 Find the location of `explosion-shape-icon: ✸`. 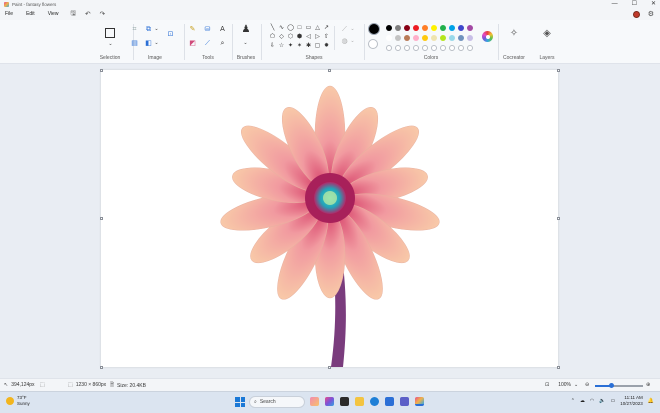

explosion-shape-icon: ✸ is located at coordinates (326, 46).